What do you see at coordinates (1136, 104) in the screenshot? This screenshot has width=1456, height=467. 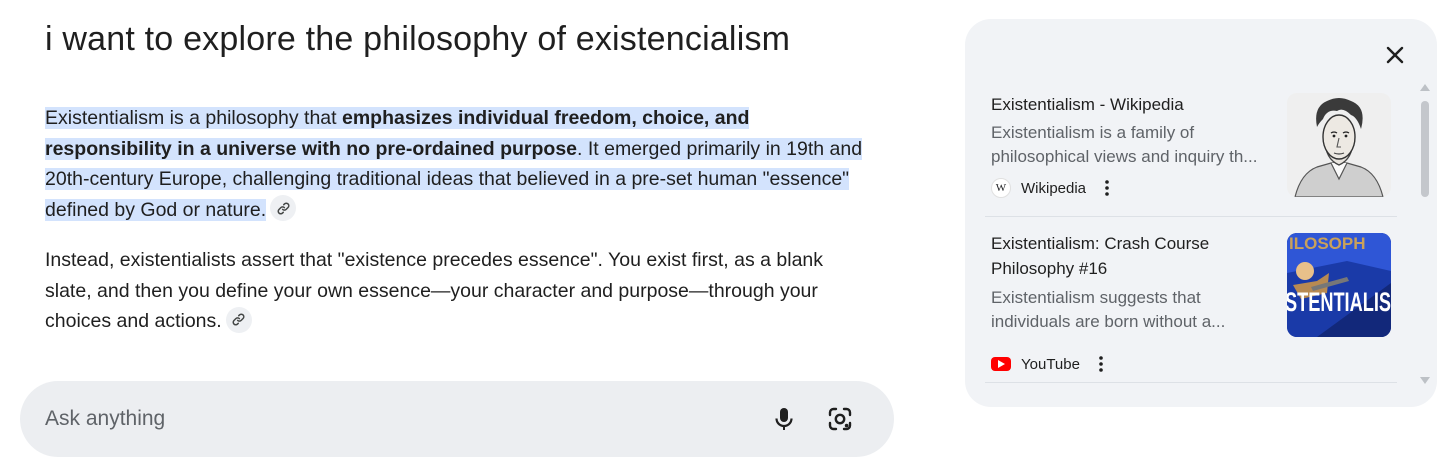 I see `source-card-title: Existentialism - Wikipedia` at bounding box center [1136, 104].